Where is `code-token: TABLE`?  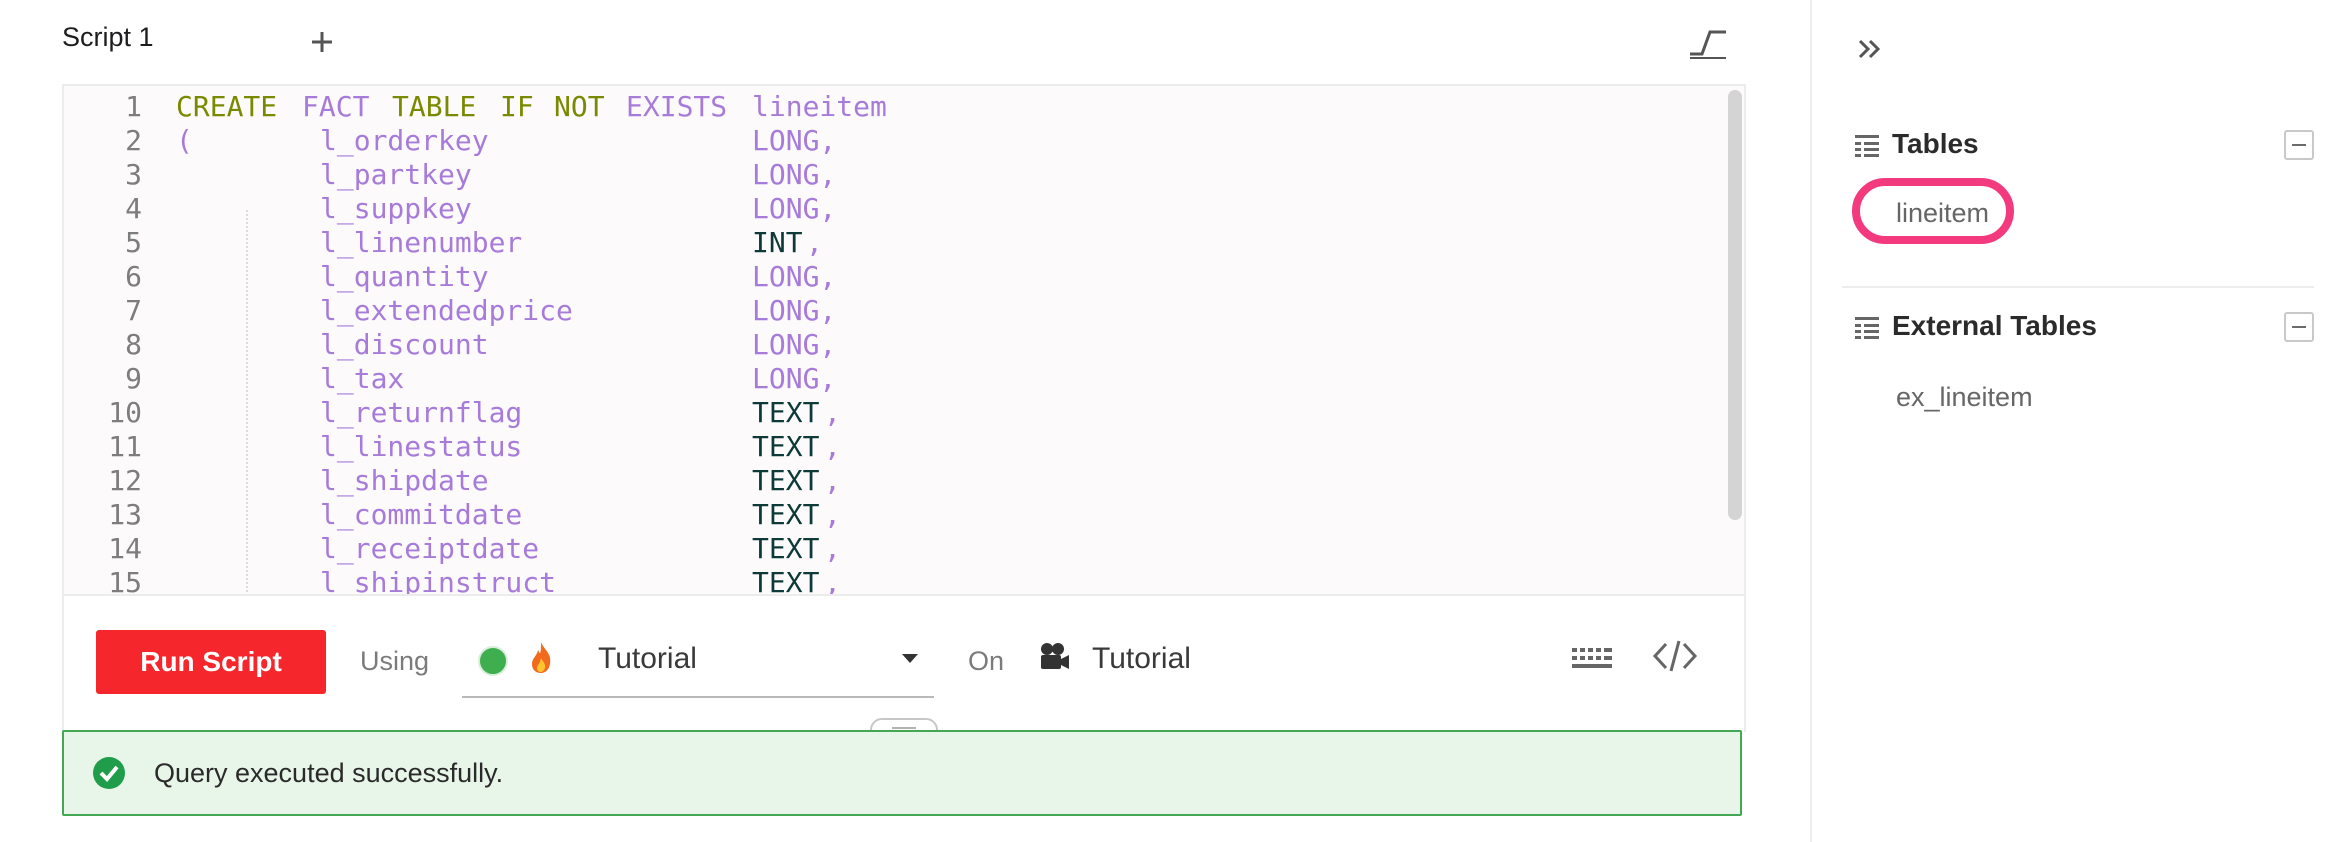
code-token: TABLE is located at coordinates (434, 106).